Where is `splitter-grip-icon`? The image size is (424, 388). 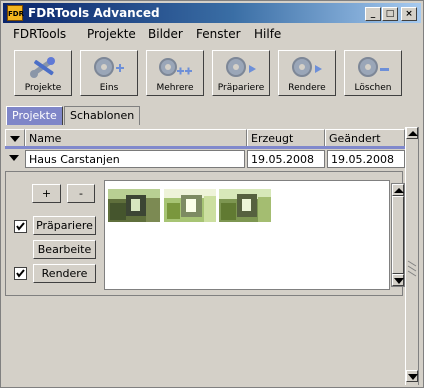
splitter-grip-icon is located at coordinates (412, 268).